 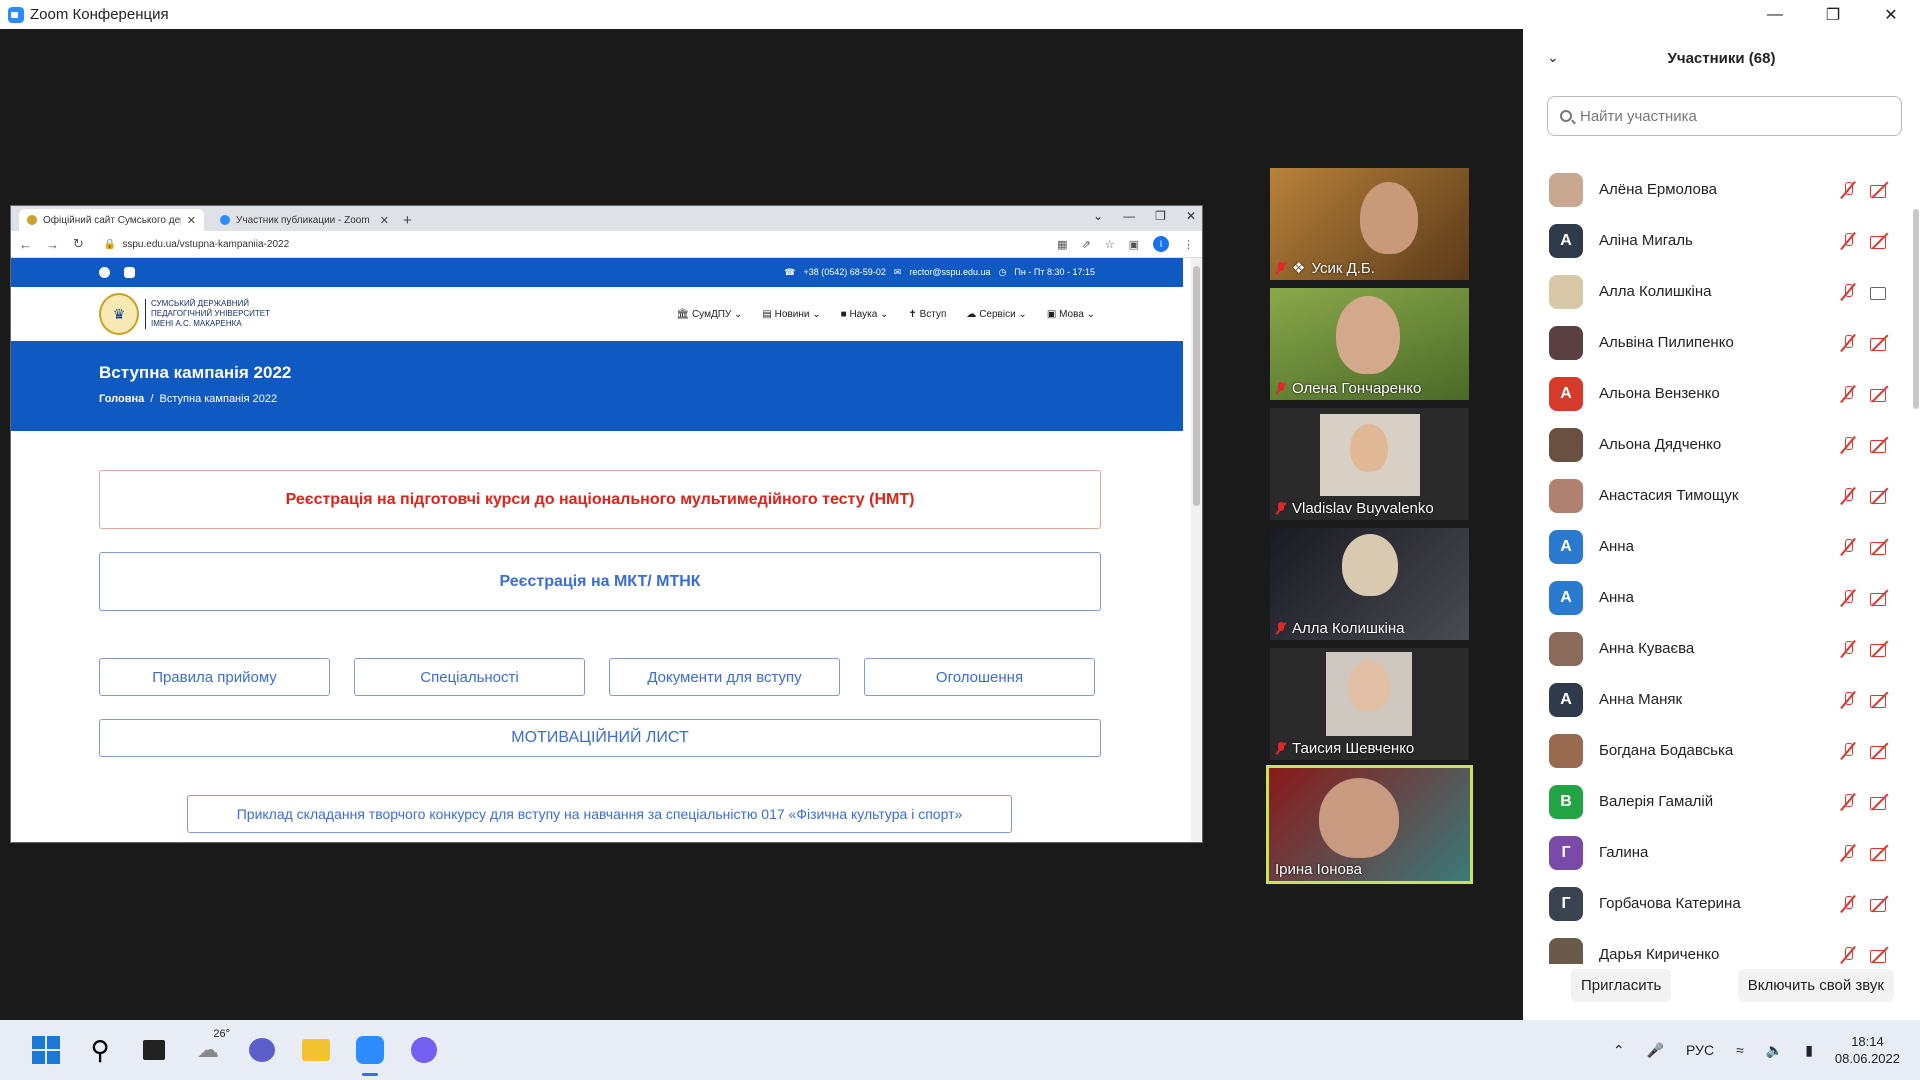 What do you see at coordinates (1721, 444) in the screenshot?
I see `participant-row: Альона Дядченко` at bounding box center [1721, 444].